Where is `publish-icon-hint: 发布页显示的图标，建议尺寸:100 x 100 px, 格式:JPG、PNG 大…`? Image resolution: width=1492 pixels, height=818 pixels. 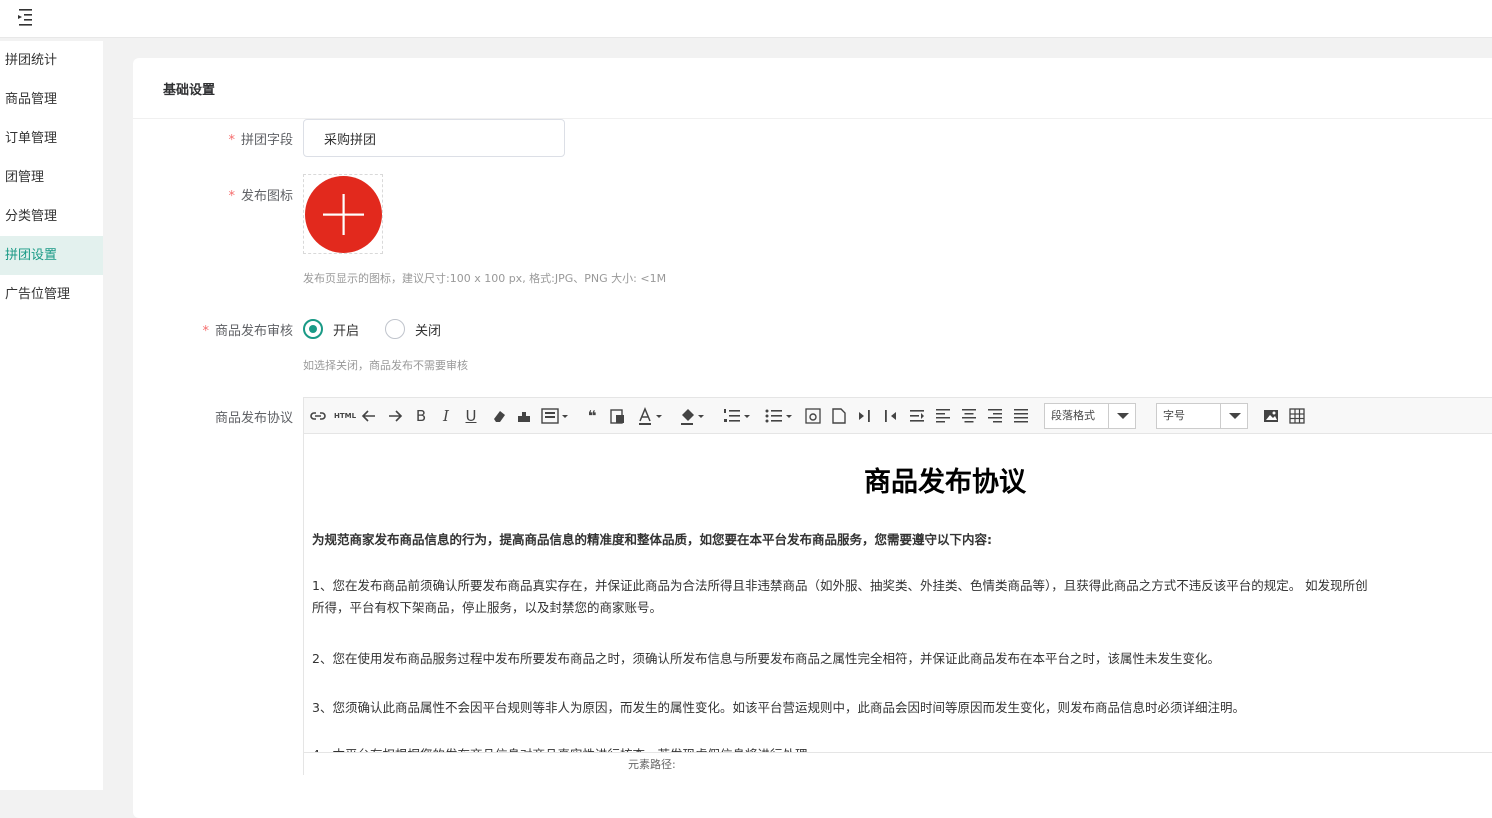
publish-icon-hint: 发布页显示的图标，建议尺寸:100 x 100 px, 格式:JPG、PNG 大… is located at coordinates (485, 278).